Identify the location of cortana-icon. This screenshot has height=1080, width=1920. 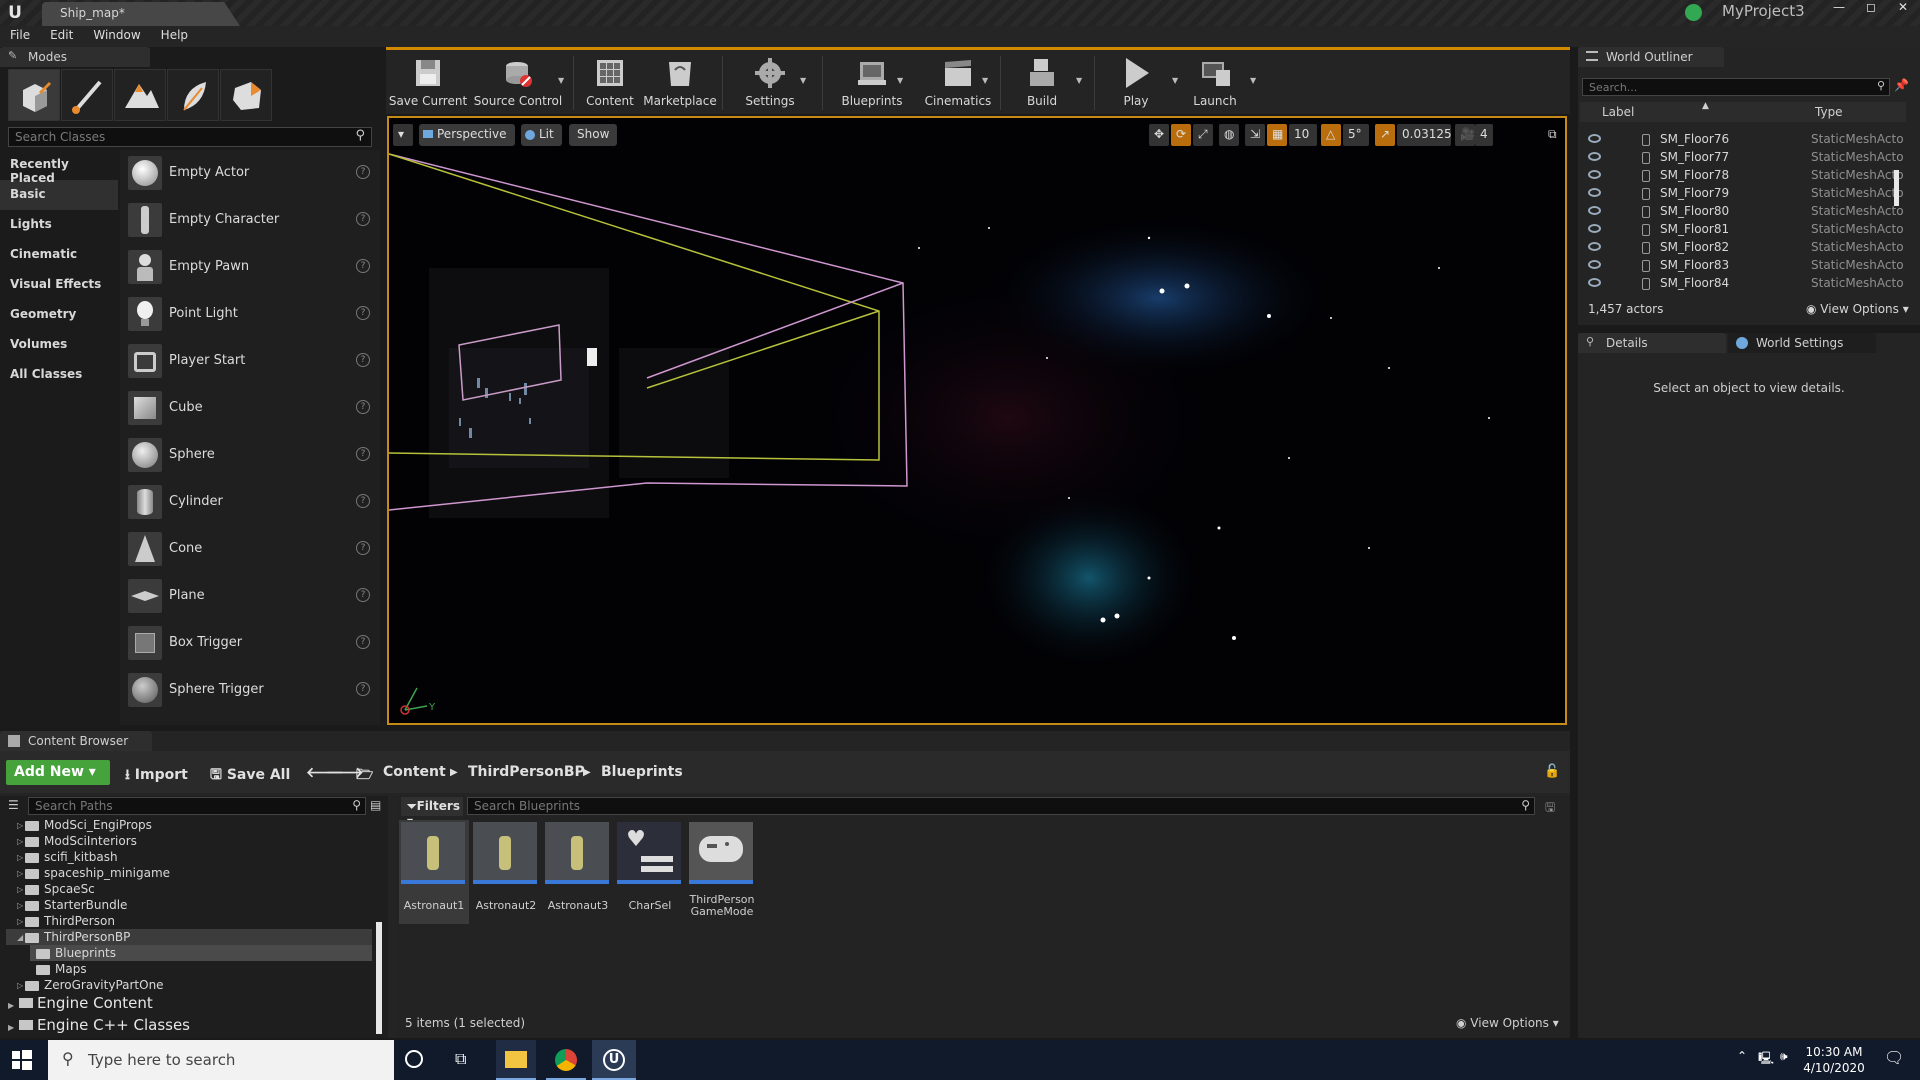
(414, 1059).